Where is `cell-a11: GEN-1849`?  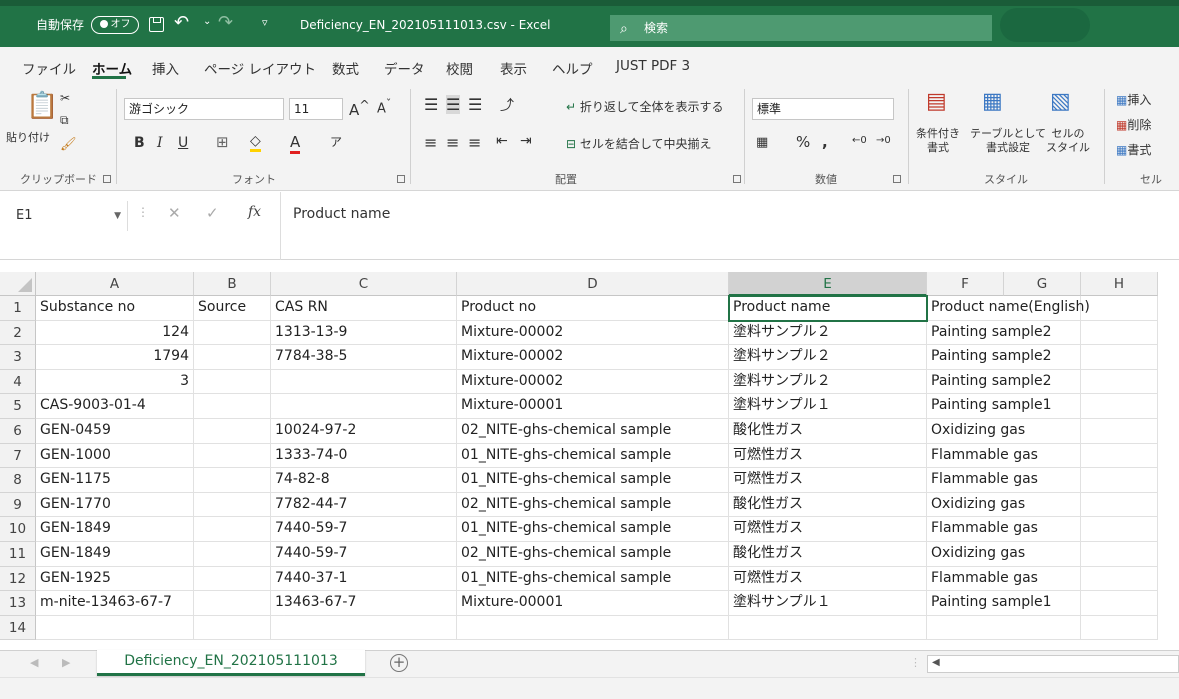
cell-a11: GEN-1849 is located at coordinates (115, 554).